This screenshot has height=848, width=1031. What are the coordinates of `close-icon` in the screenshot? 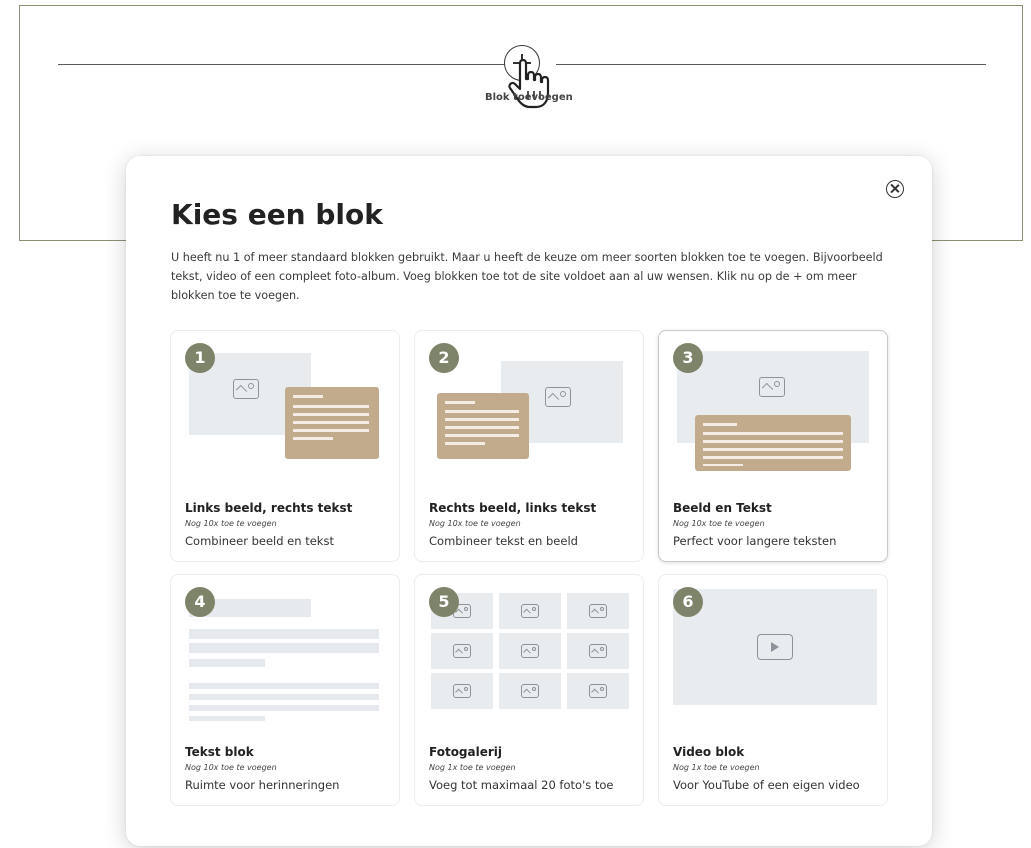 It's located at (895, 189).